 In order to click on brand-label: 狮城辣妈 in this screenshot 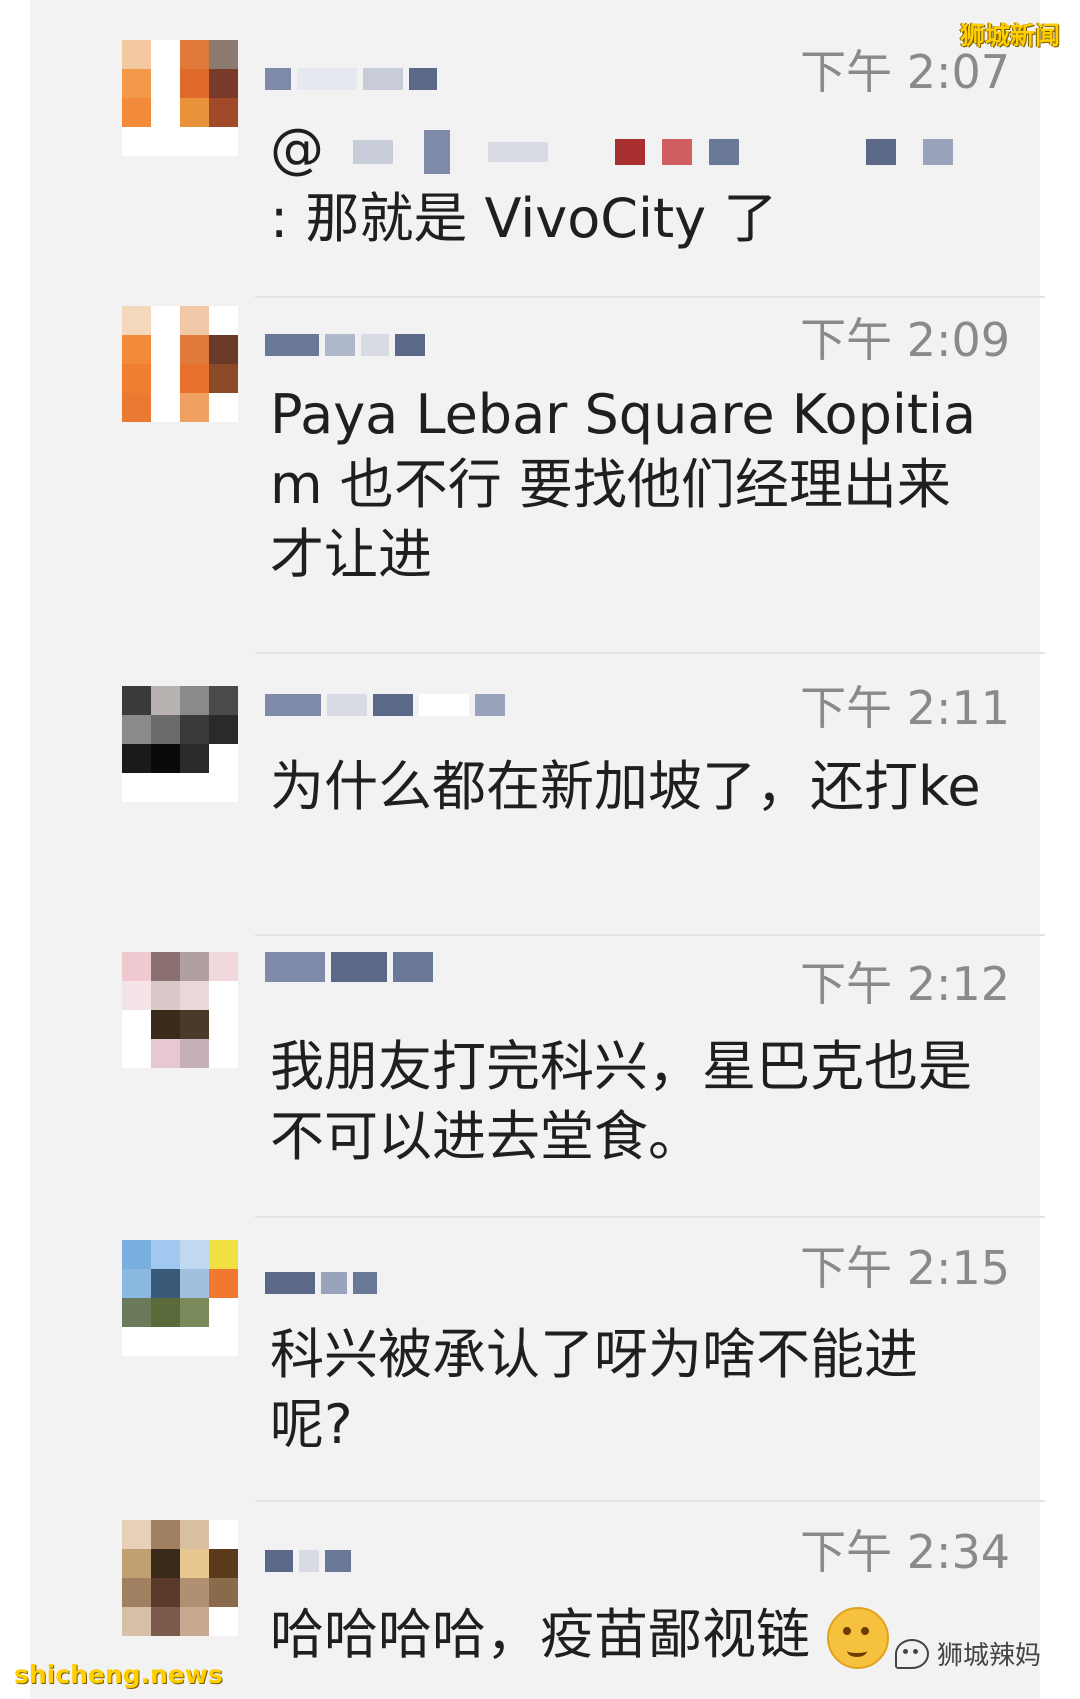, I will do `click(989, 1656)`.